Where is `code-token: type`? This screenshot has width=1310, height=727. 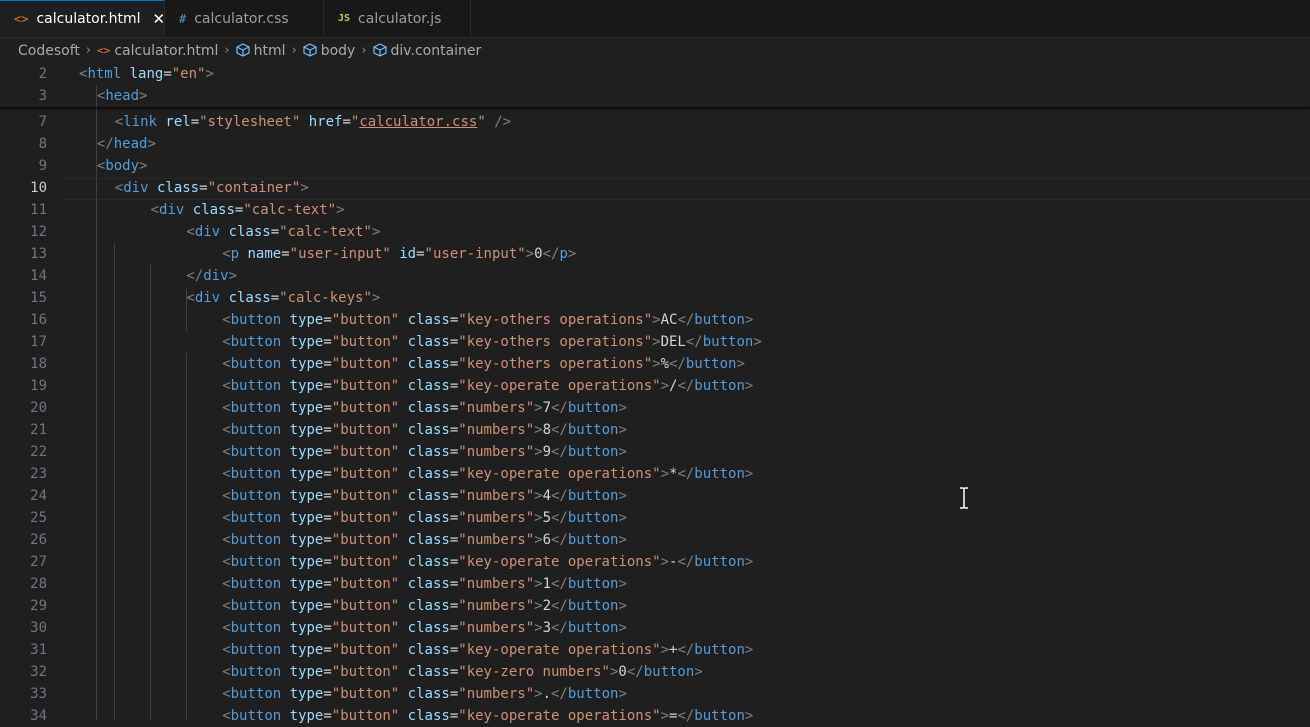 code-token: type is located at coordinates (306, 342).